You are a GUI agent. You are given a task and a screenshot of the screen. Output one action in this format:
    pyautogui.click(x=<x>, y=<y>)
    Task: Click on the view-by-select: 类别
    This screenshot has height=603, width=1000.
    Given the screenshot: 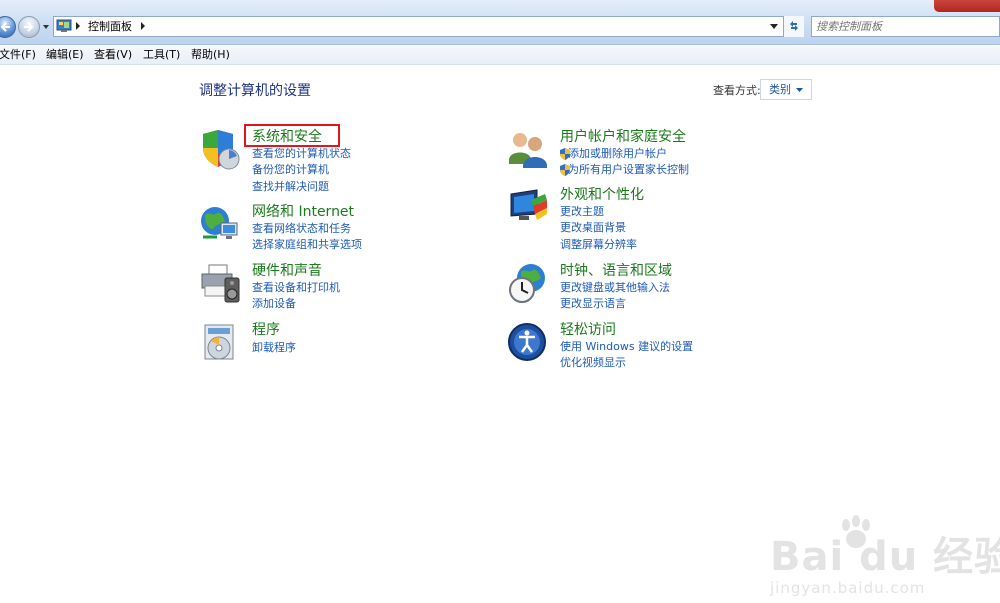 What is the action you would take?
    pyautogui.click(x=786, y=89)
    